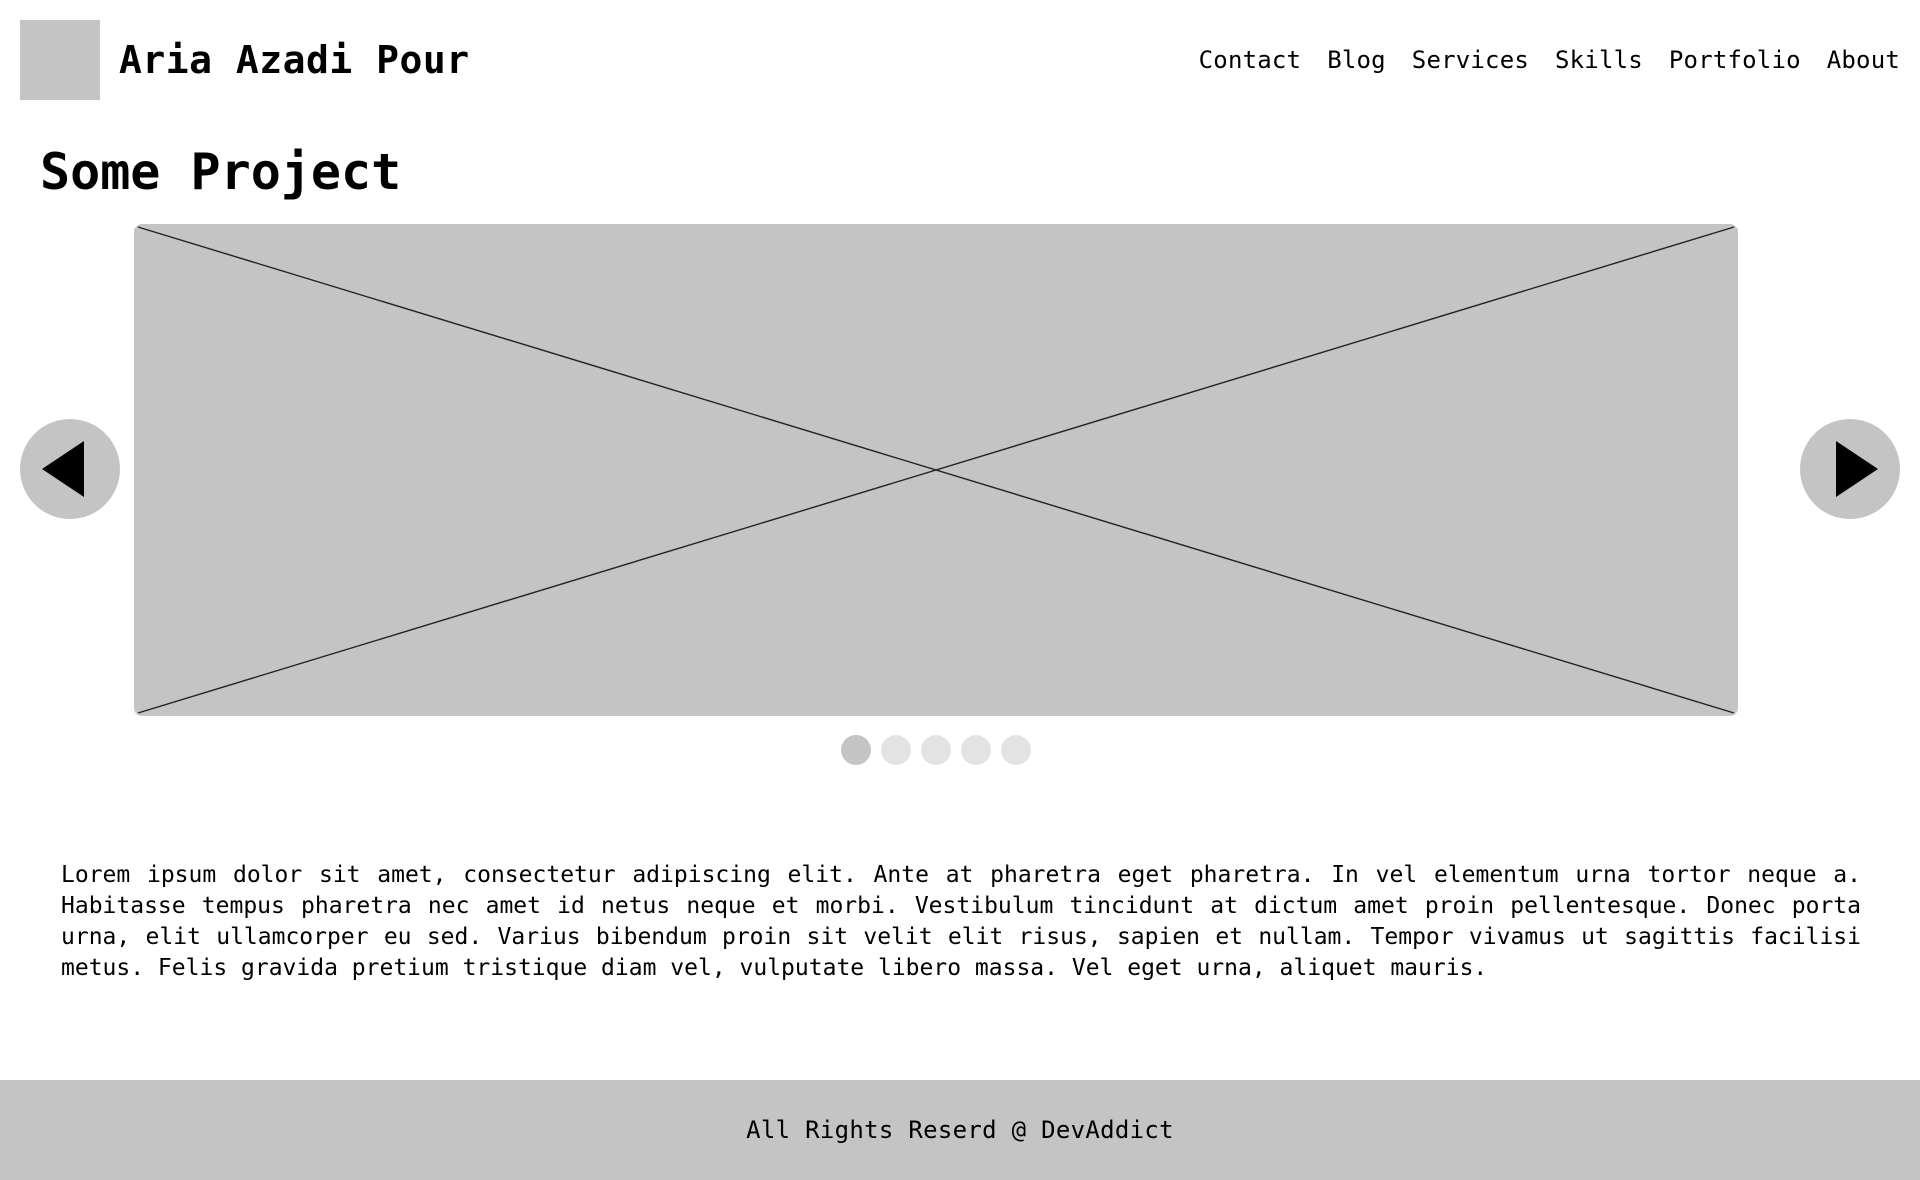 The width and height of the screenshot is (1920, 1180). I want to click on nav-item-portfolio: Portfolio, so click(1735, 60).